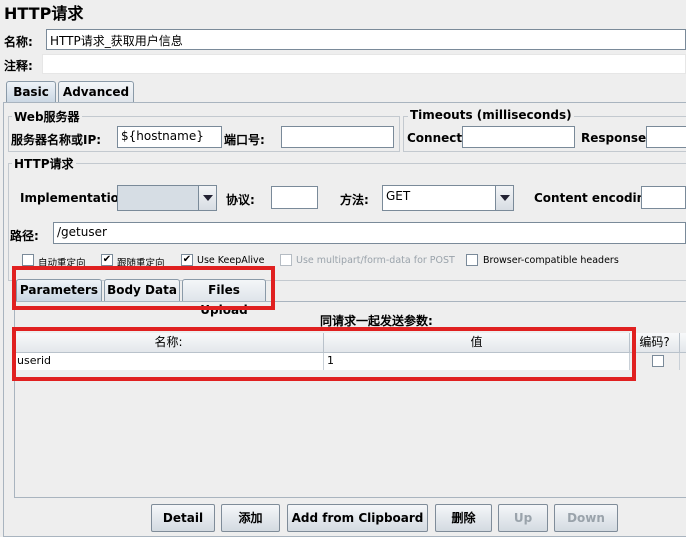  I want to click on protocol-field, so click(294, 197).